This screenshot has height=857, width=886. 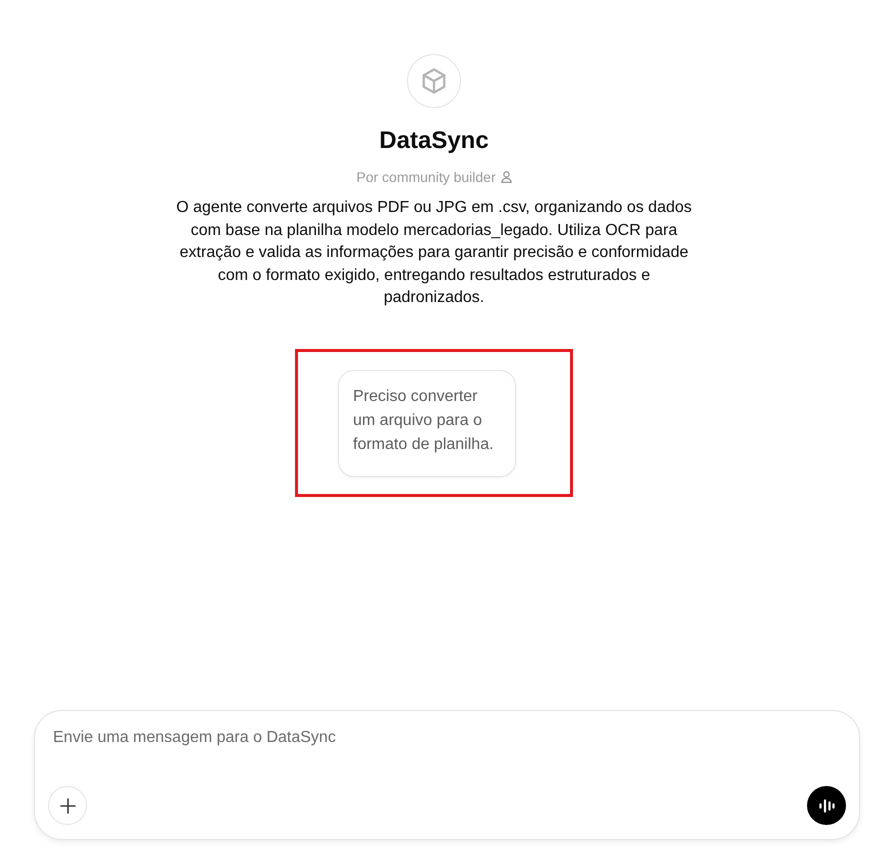 What do you see at coordinates (506, 177) in the screenshot?
I see `person-icon` at bounding box center [506, 177].